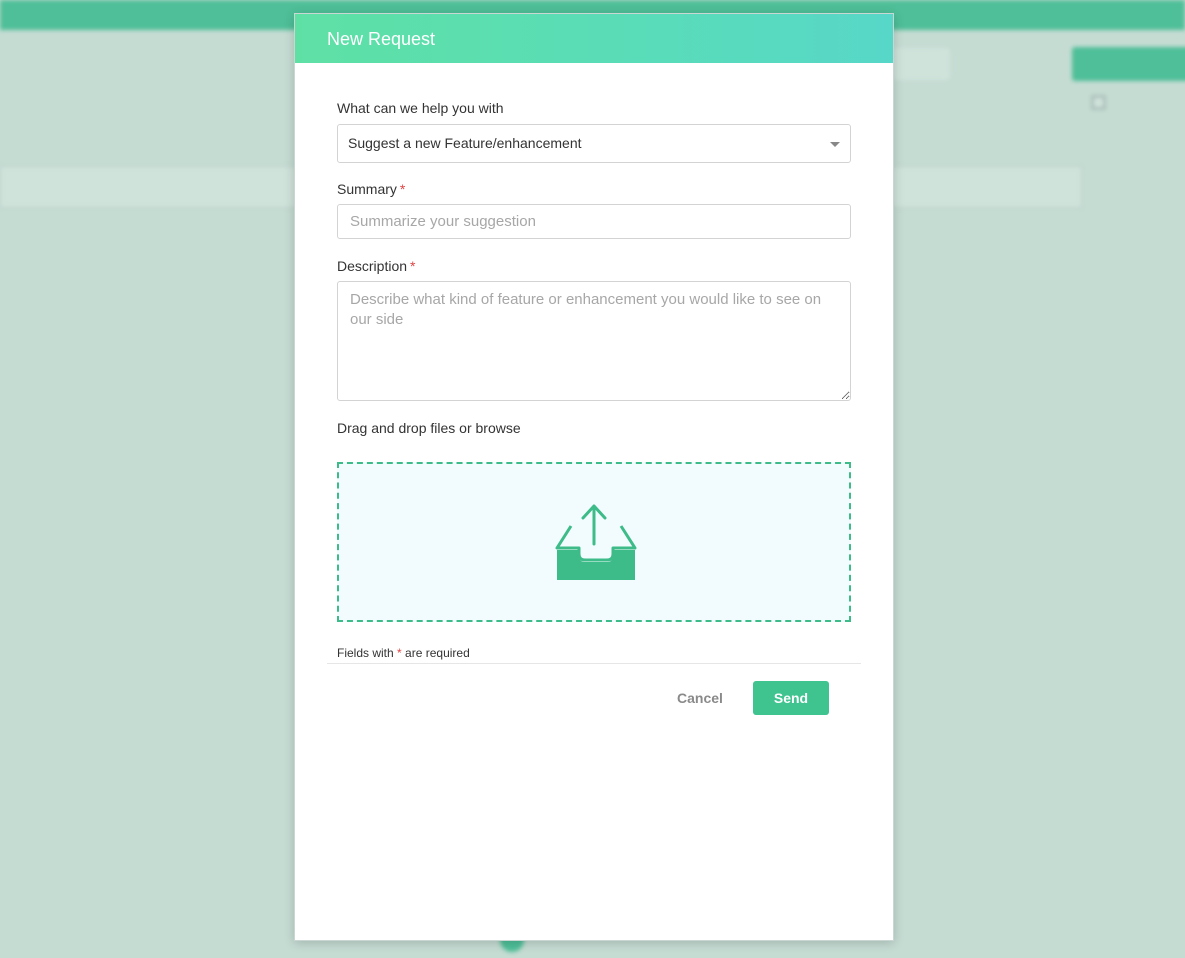  I want to click on background-filter-right, so click(981, 187).